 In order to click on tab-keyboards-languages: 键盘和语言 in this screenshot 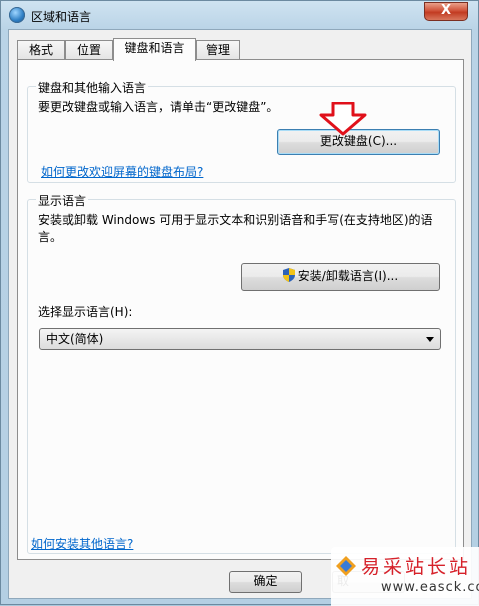, I will do `click(154, 49)`.